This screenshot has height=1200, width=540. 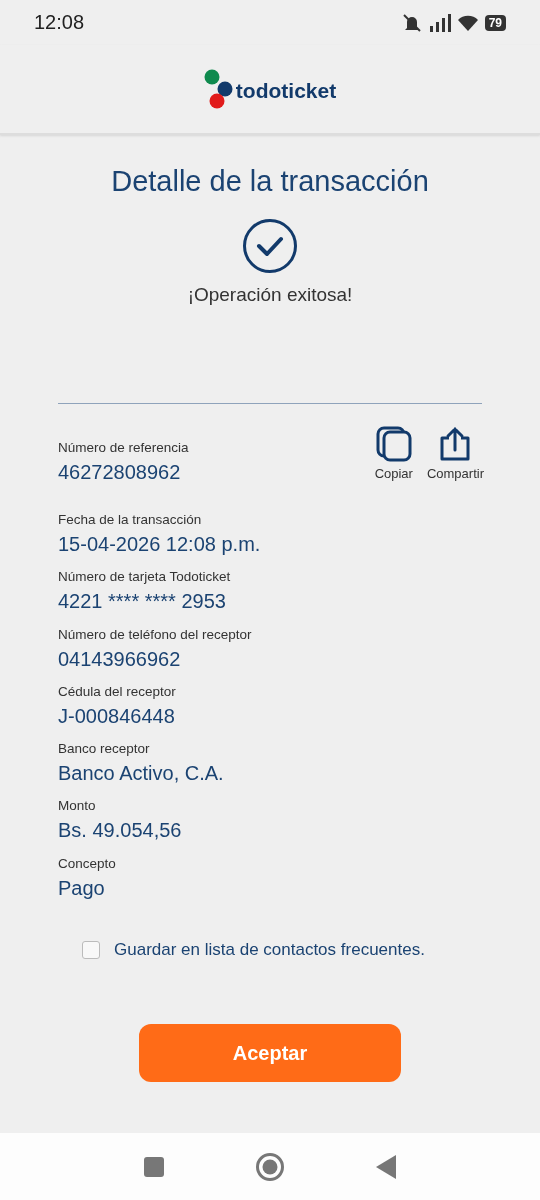 What do you see at coordinates (130, 519) in the screenshot?
I see `field-label: Fecha de la transacción` at bounding box center [130, 519].